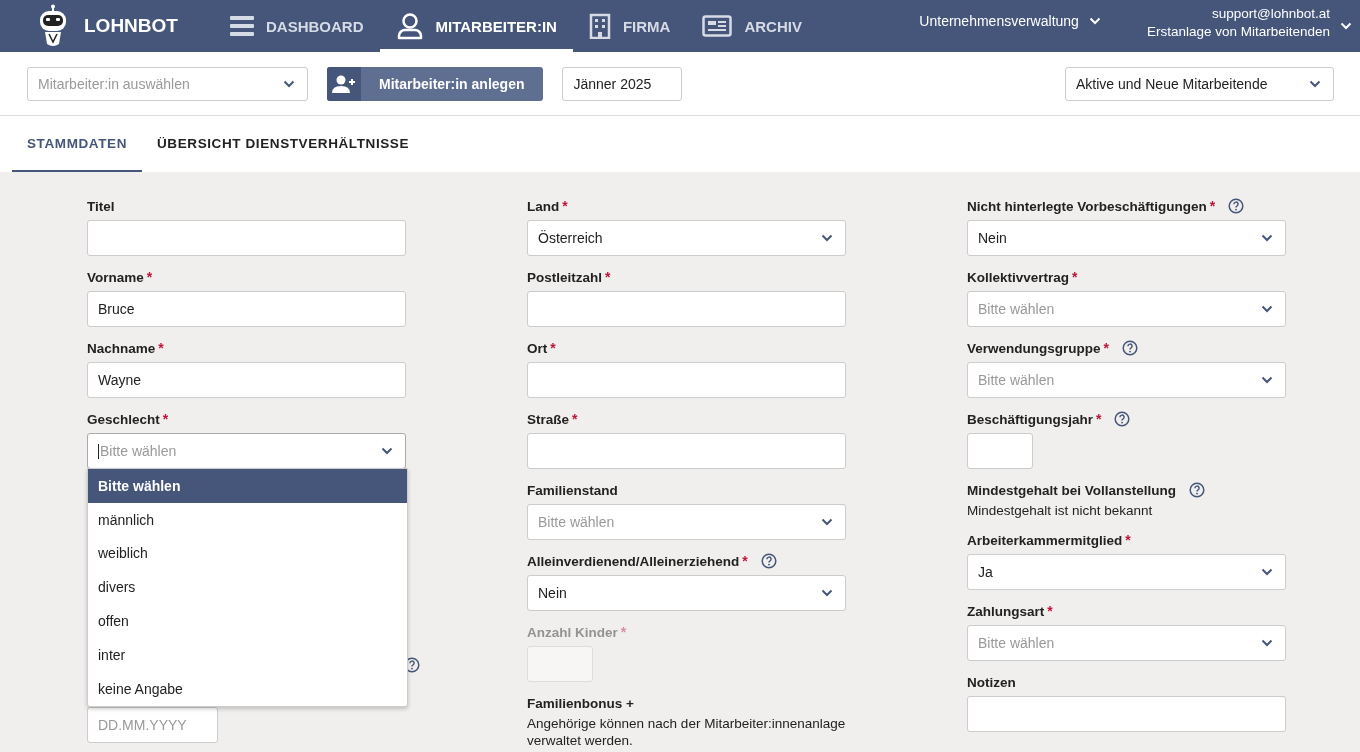  Describe the element at coordinates (247, 688) in the screenshot. I see `dropdown-option: keine Angabe` at that location.